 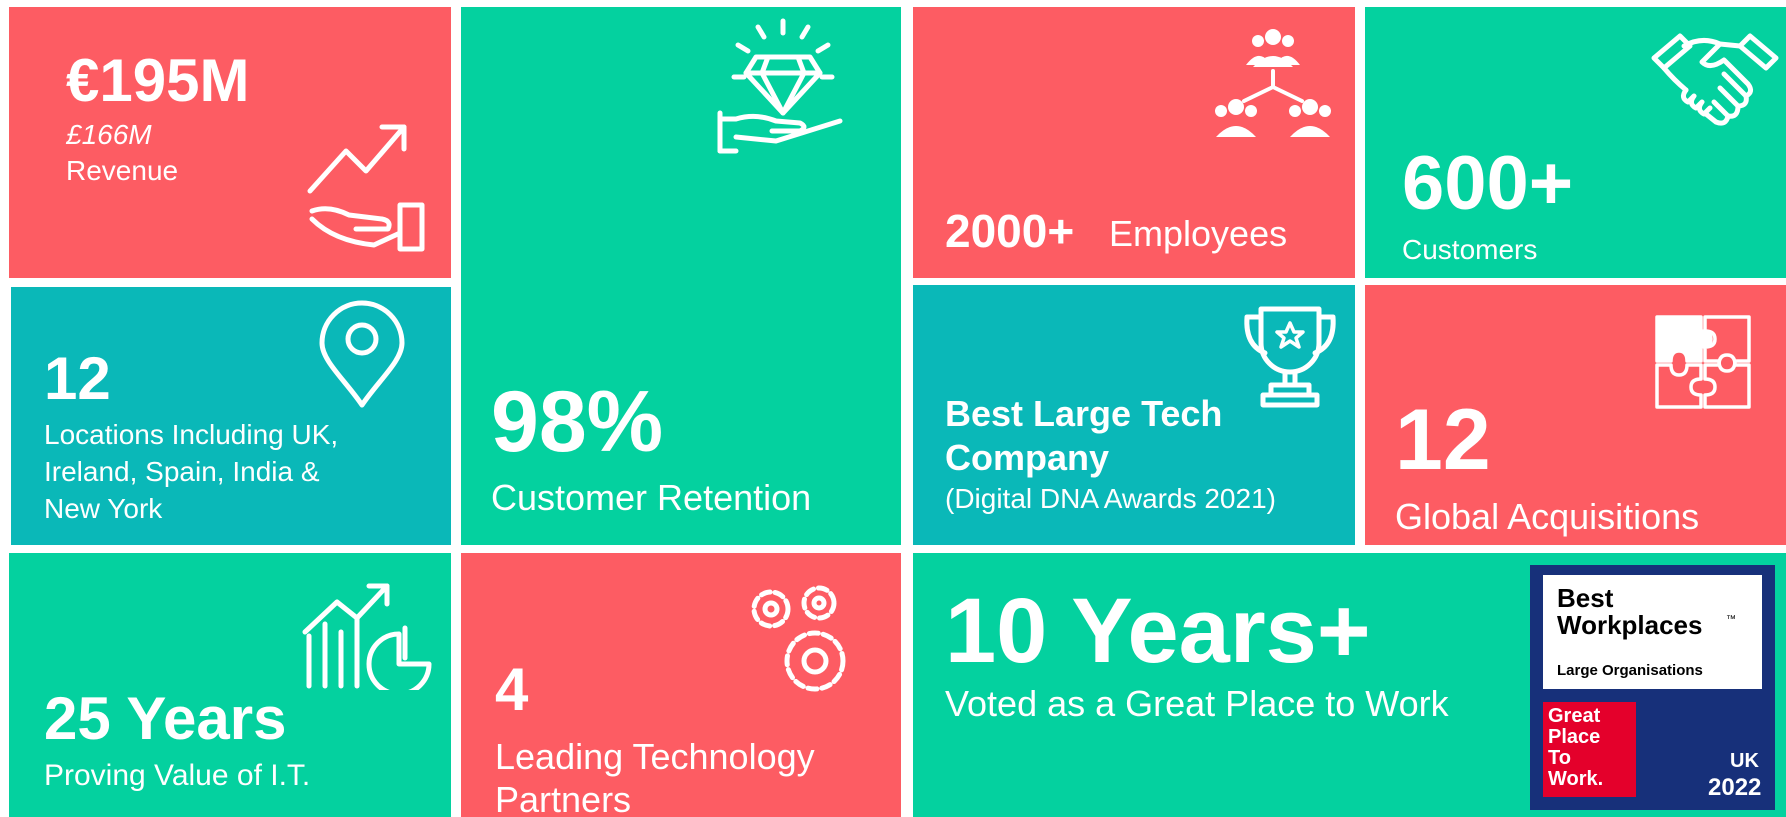 I want to click on acquisitions-label: Global Acquisitions, so click(x=1547, y=516).